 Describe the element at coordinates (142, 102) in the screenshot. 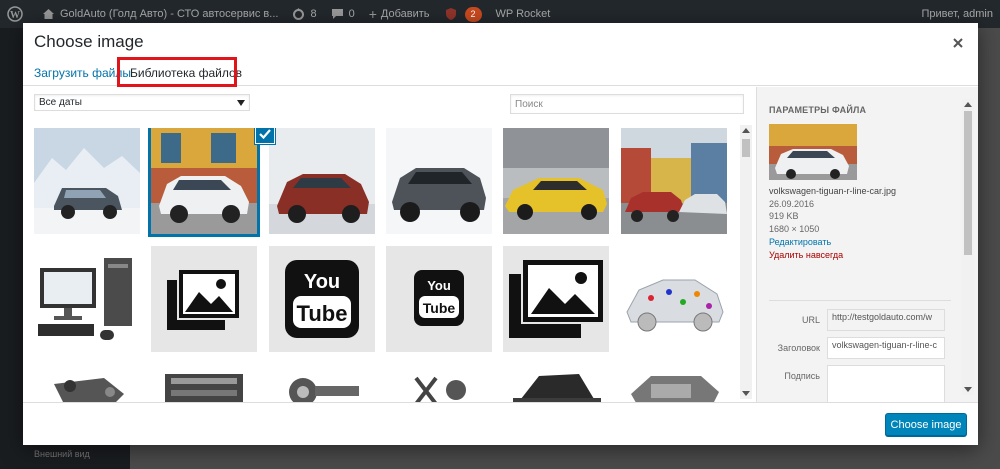

I see `date-filter-select: Все даты` at that location.